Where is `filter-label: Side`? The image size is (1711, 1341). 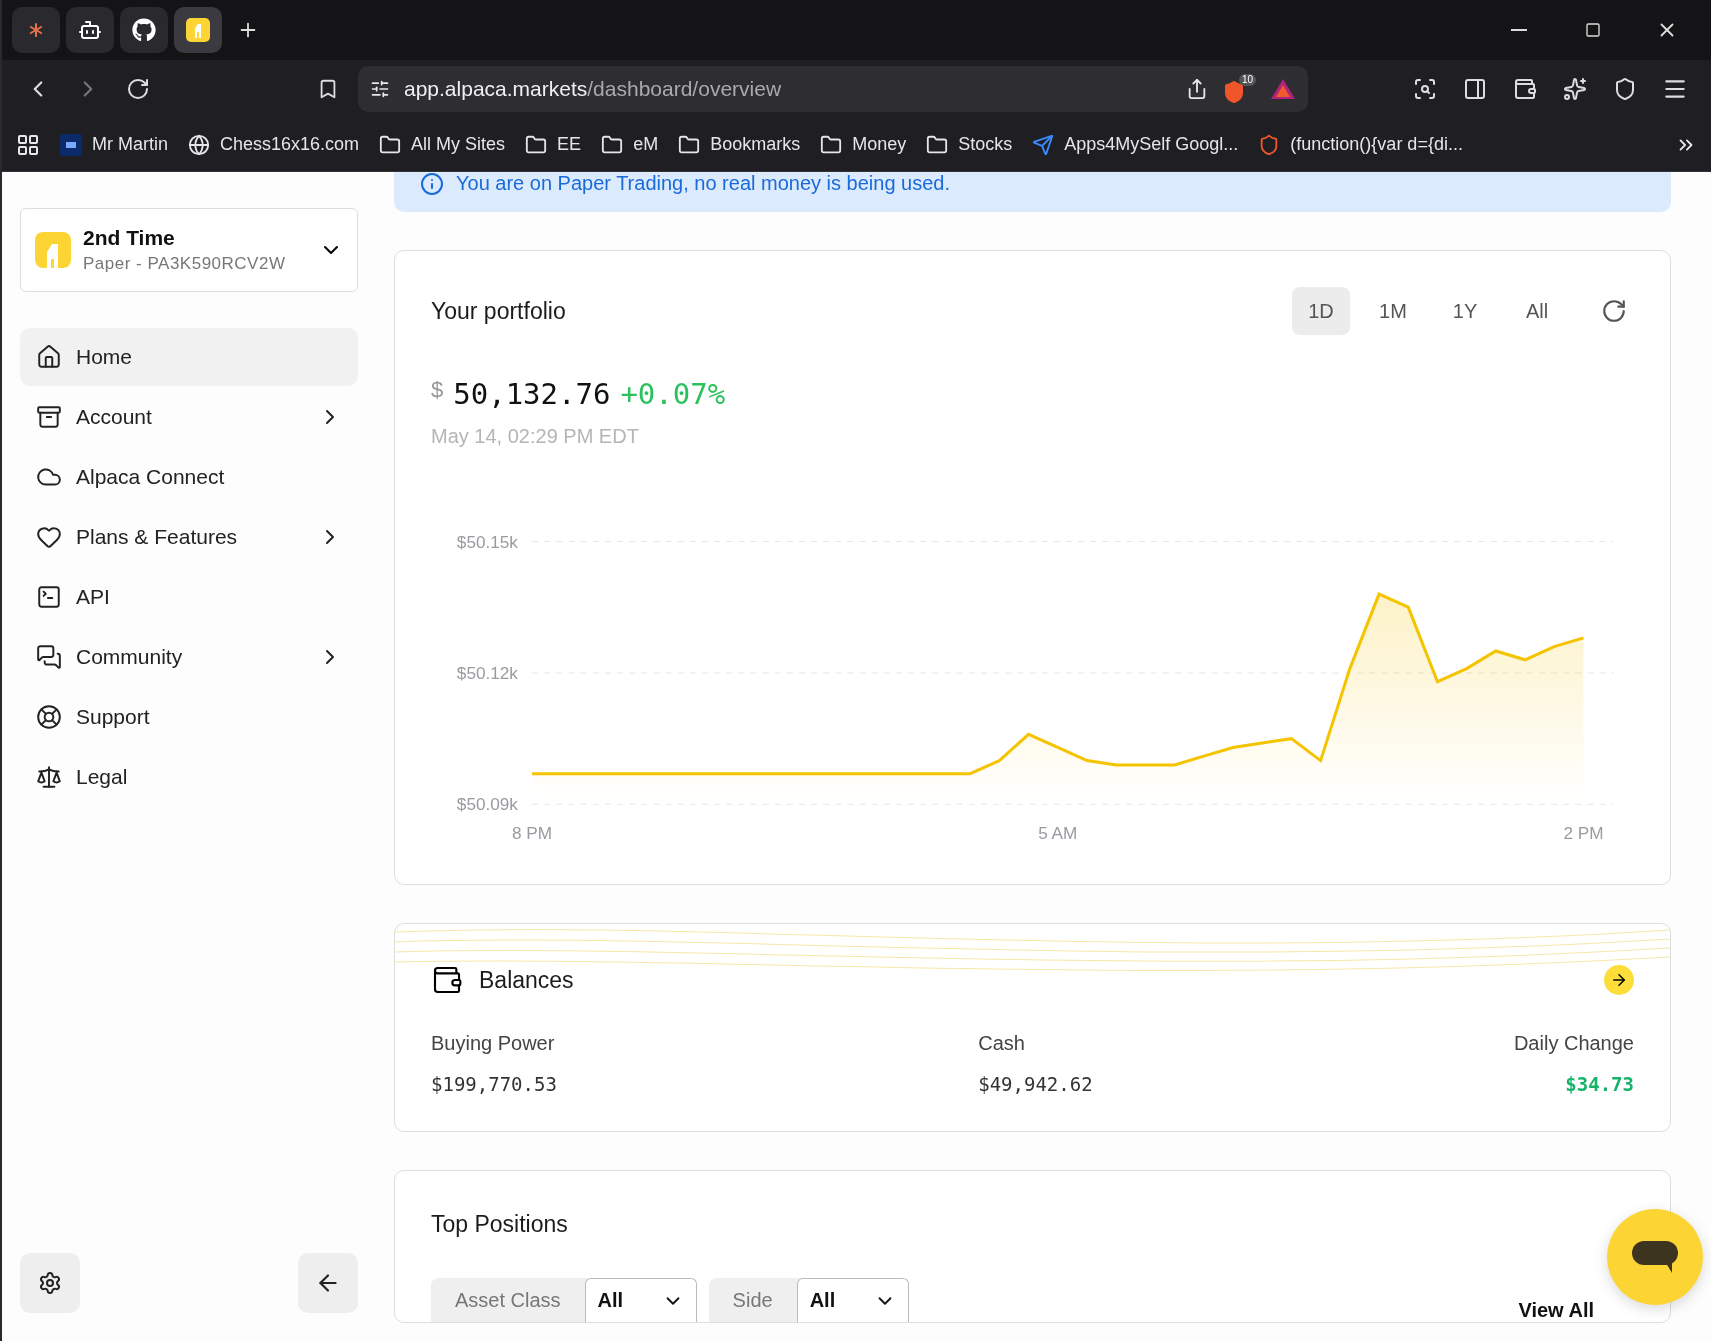 filter-label: Side is located at coordinates (752, 1300).